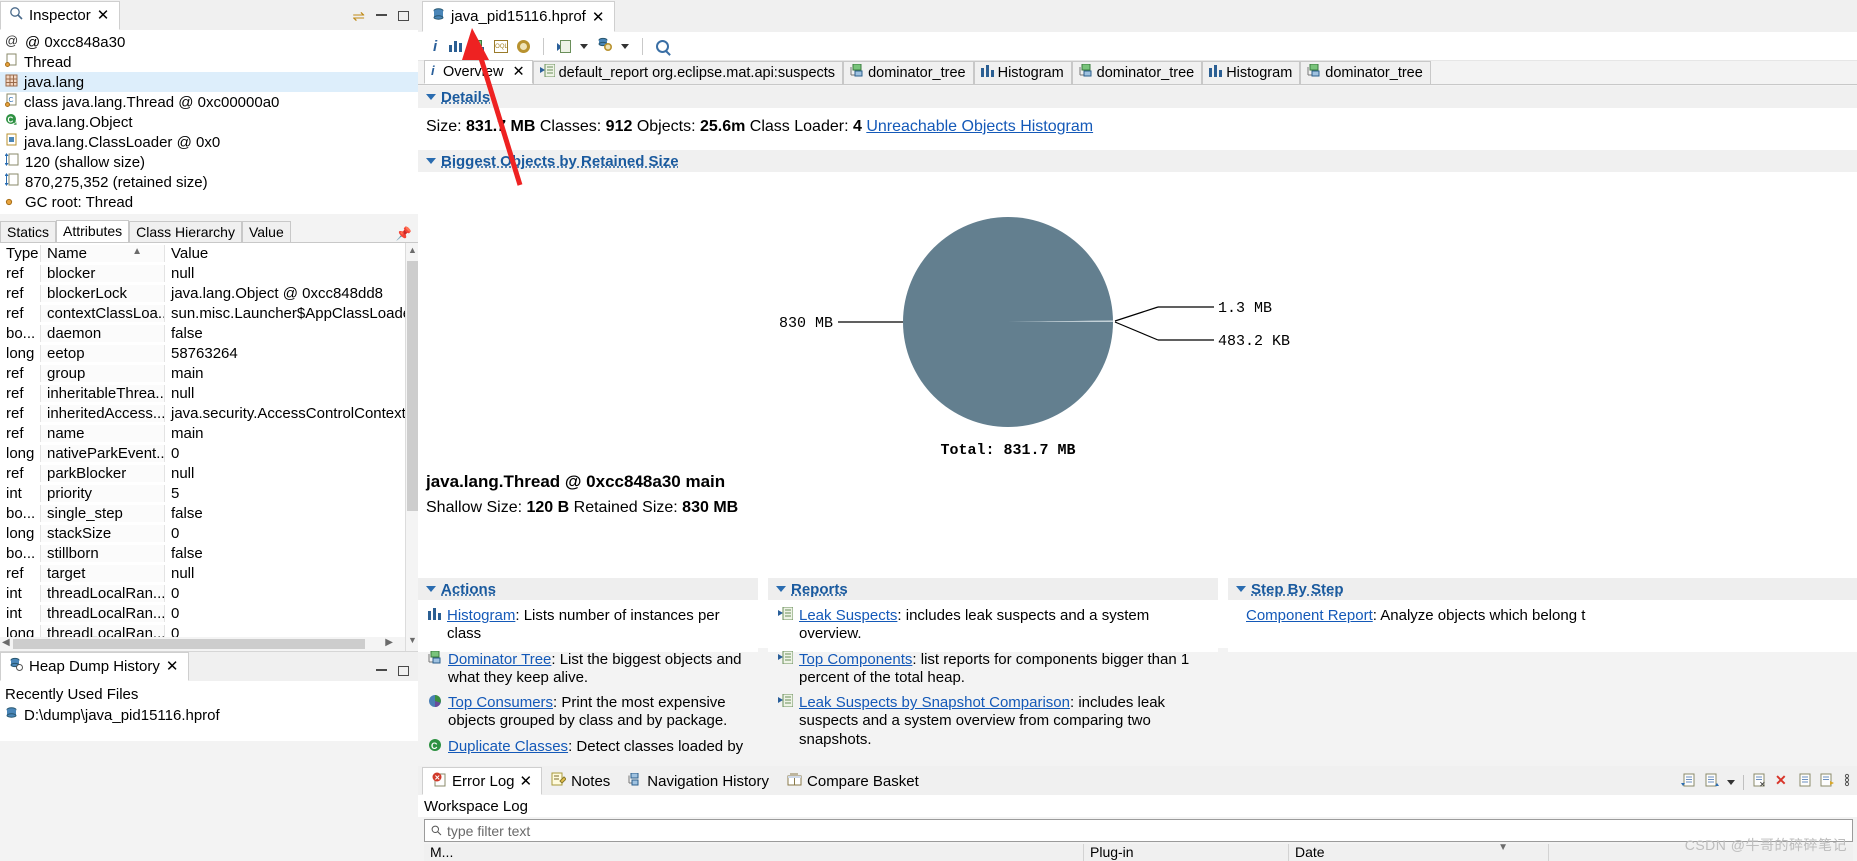 This screenshot has width=1857, height=861. I want to click on dominator-tree-icon, so click(478, 46).